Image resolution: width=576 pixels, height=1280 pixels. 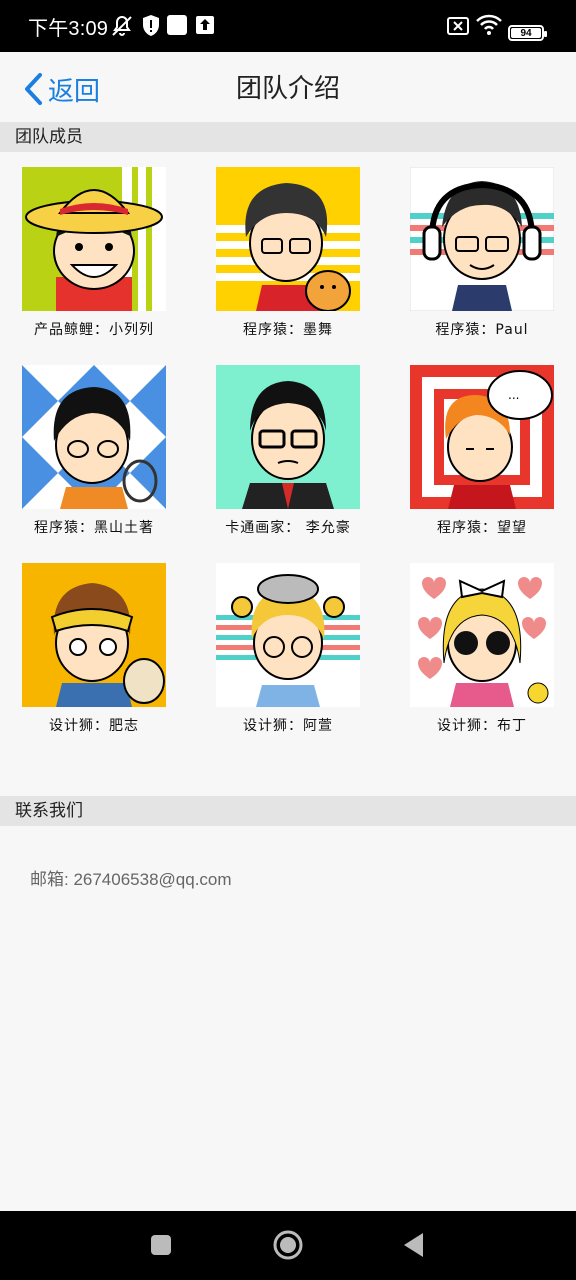 What do you see at coordinates (161, 1245) in the screenshot?
I see `recent-apps-button` at bounding box center [161, 1245].